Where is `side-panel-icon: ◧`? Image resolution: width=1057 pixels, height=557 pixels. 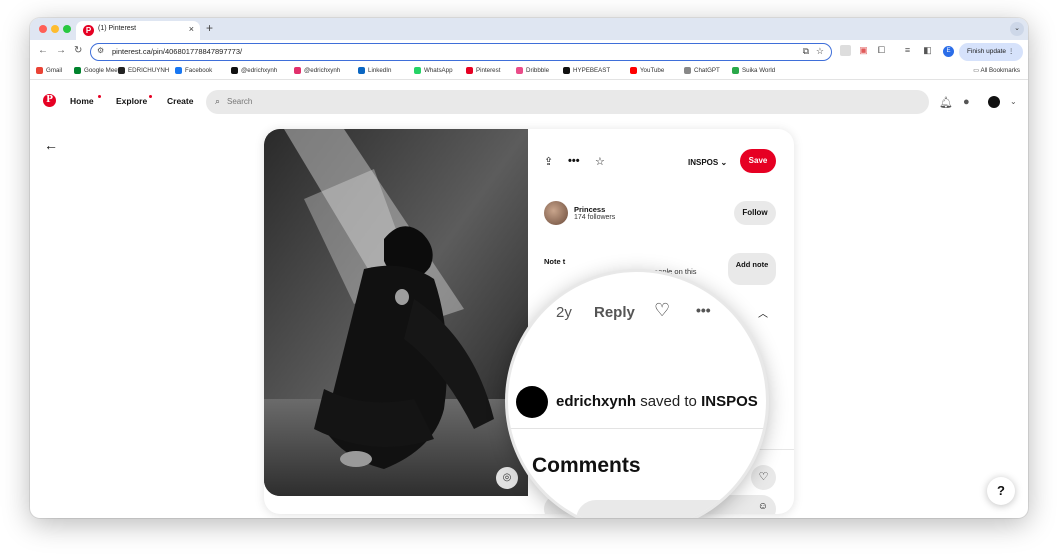 side-panel-icon: ◧ is located at coordinates (927, 50).